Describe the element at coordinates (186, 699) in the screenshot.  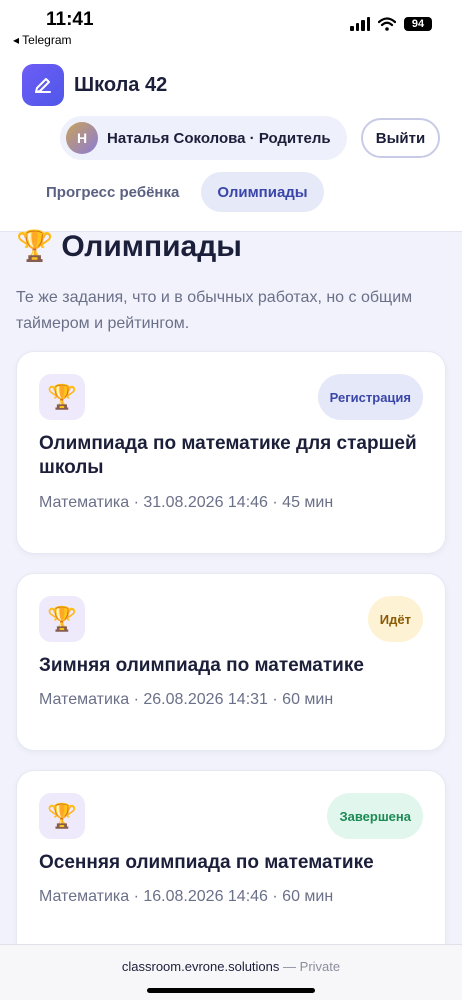
I see `olympiad-meta: Математика · 26.08.2026 14:31 · 60 мин` at that location.